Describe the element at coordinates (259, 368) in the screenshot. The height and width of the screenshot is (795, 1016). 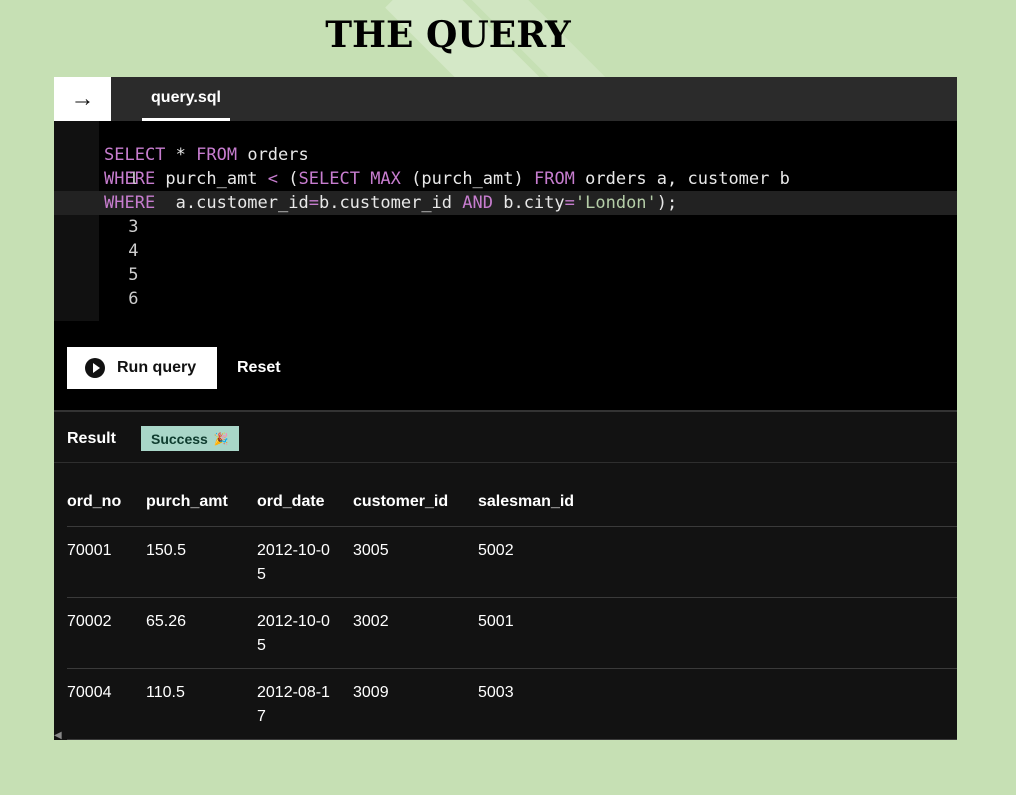
I see `reset-button: Reset` at that location.